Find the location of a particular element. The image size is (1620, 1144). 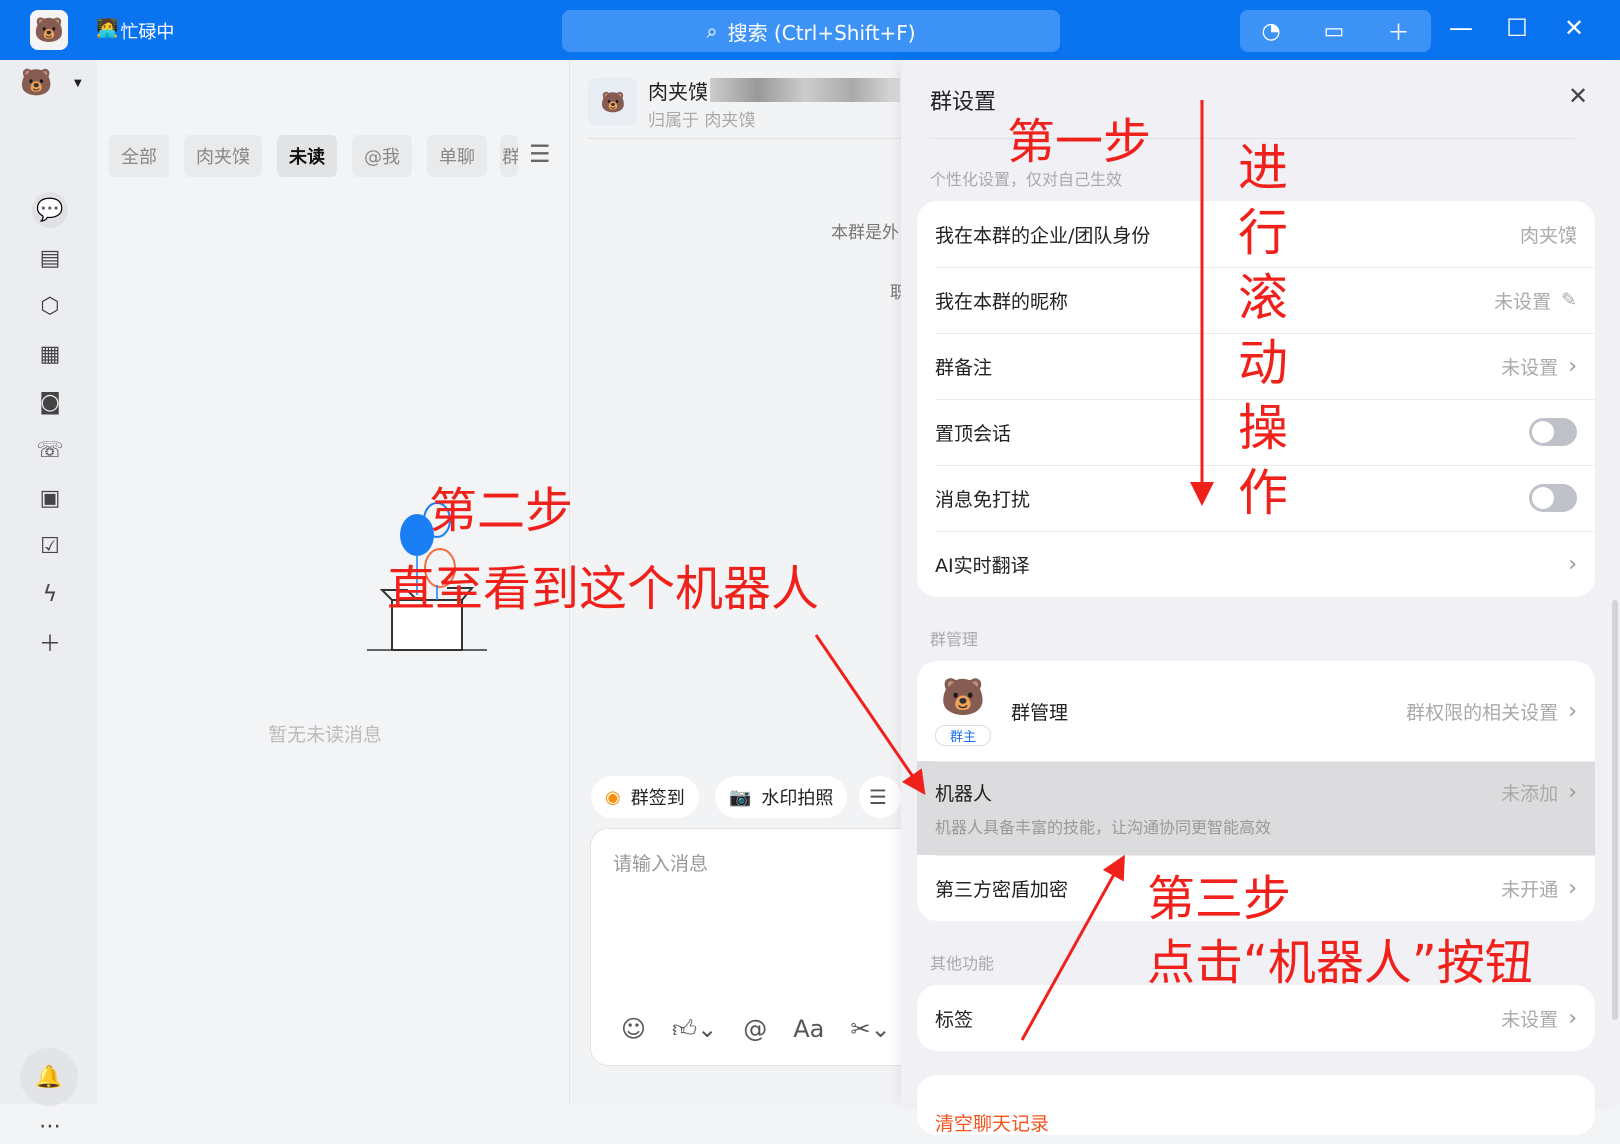

annotation-char: 行 is located at coordinates (1263, 233).